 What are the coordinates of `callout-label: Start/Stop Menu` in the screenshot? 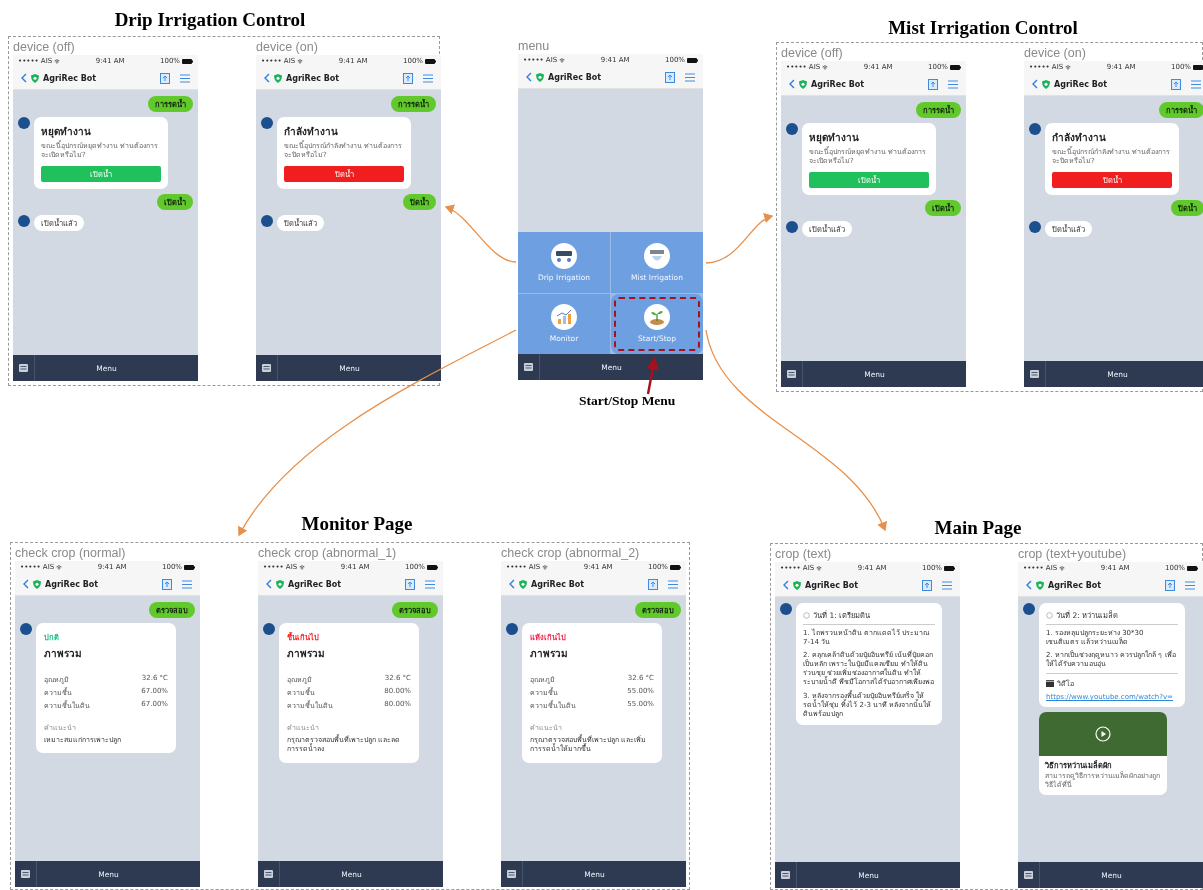 It's located at (627, 401).